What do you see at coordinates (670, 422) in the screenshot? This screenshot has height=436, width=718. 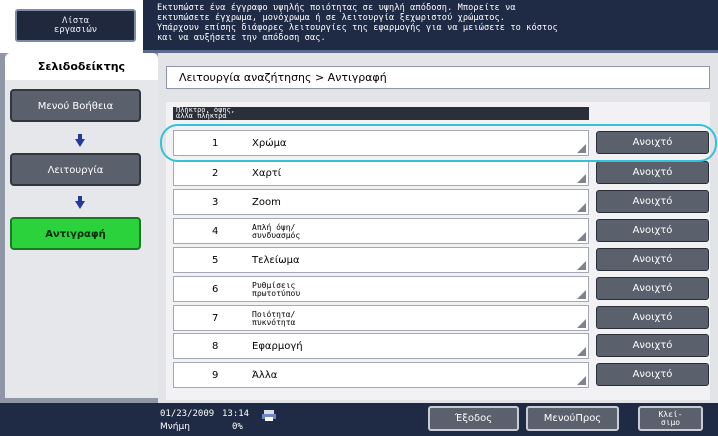 I see `close-label-2: σιμο` at bounding box center [670, 422].